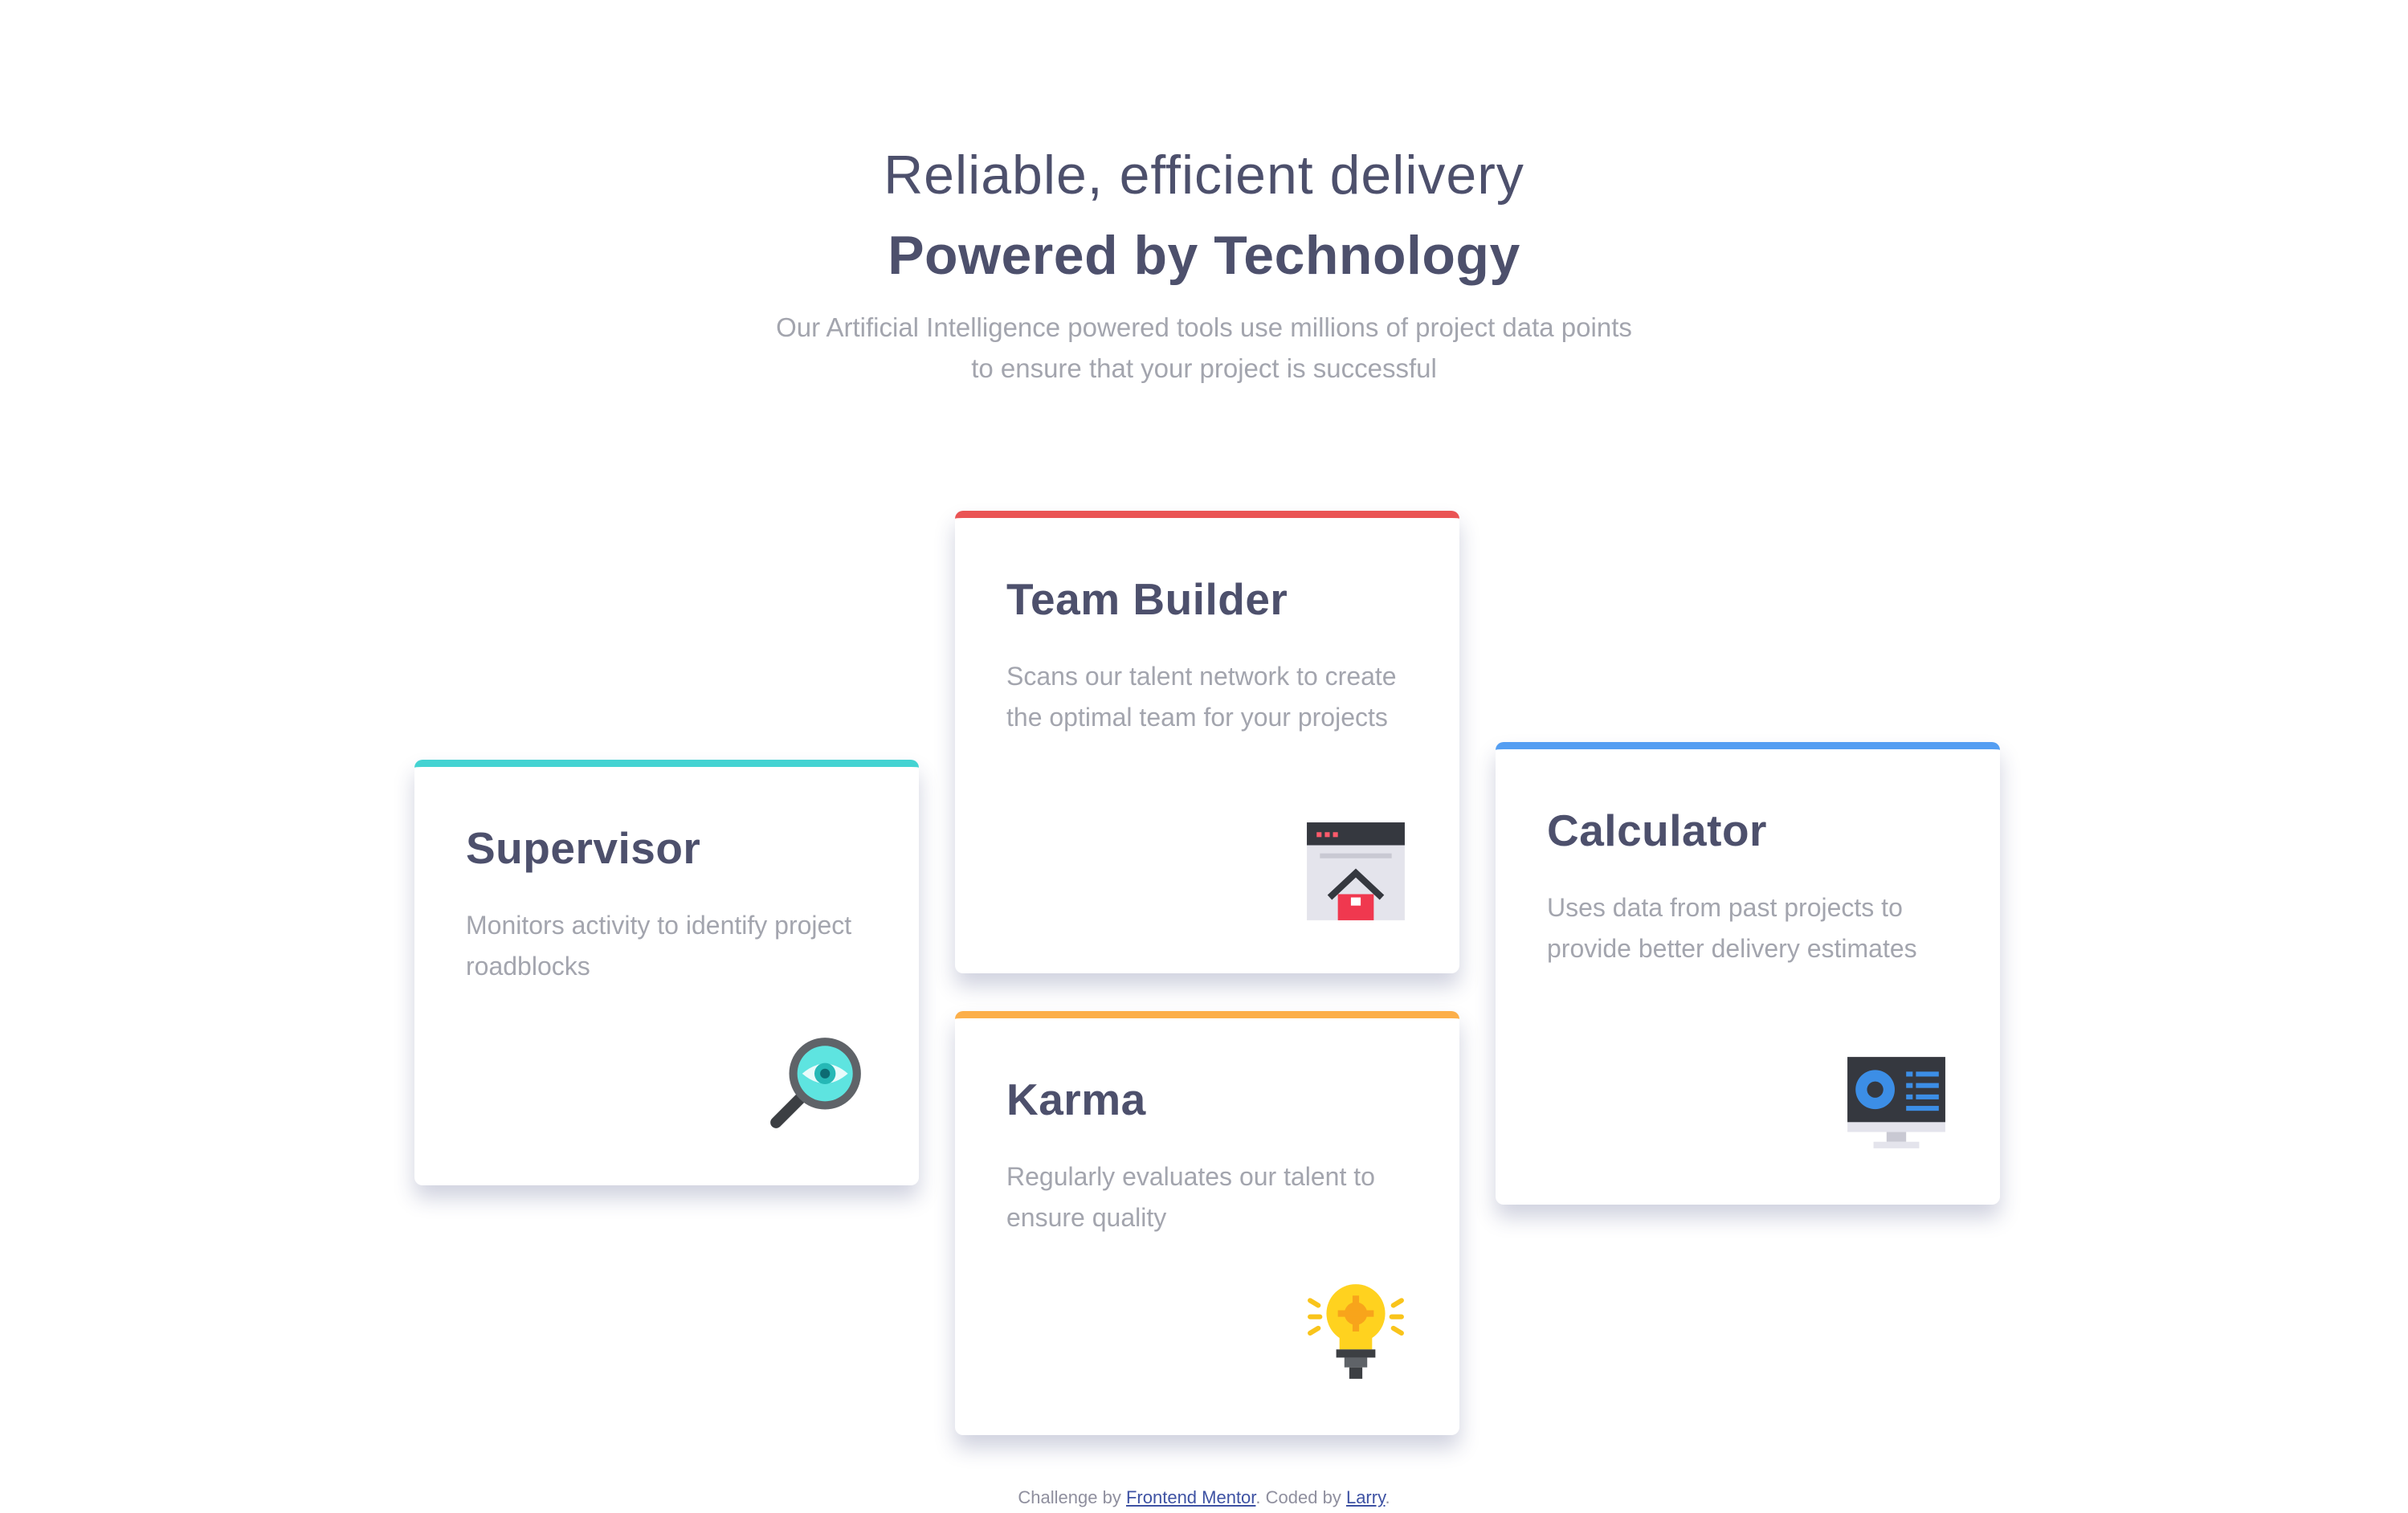 This screenshot has height=1513, width=2408. What do you see at coordinates (1298, 1497) in the screenshot?
I see `footer-middle: . Coded by` at bounding box center [1298, 1497].